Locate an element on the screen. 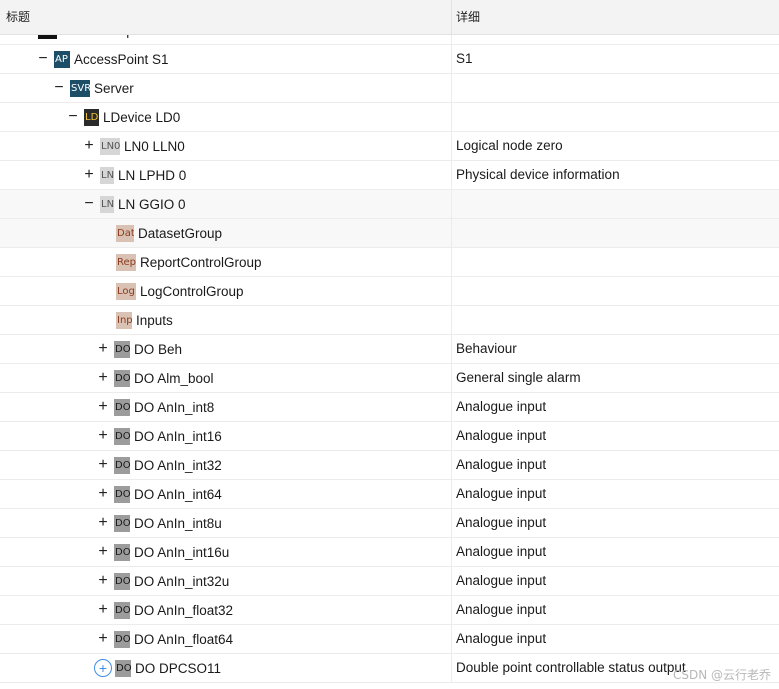 The height and width of the screenshot is (689, 779). column-header-detail: 详细 is located at coordinates (468, 17).